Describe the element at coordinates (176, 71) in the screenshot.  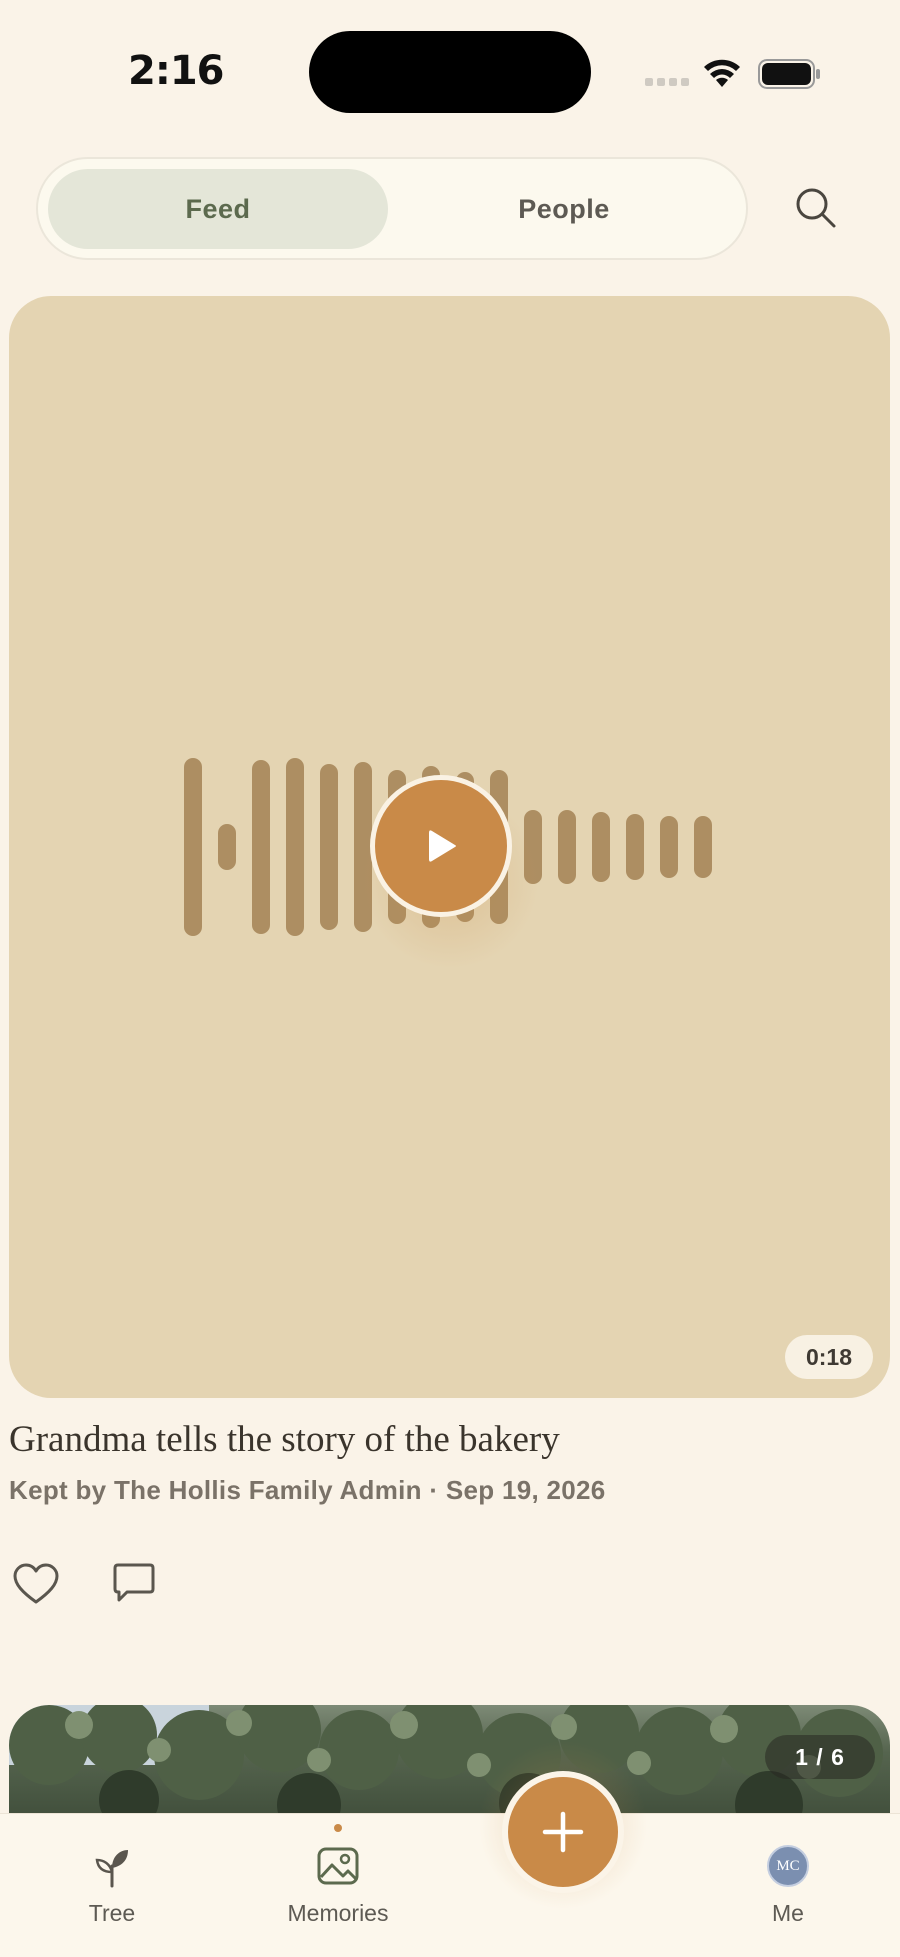
I see `status-time: 2:16` at that location.